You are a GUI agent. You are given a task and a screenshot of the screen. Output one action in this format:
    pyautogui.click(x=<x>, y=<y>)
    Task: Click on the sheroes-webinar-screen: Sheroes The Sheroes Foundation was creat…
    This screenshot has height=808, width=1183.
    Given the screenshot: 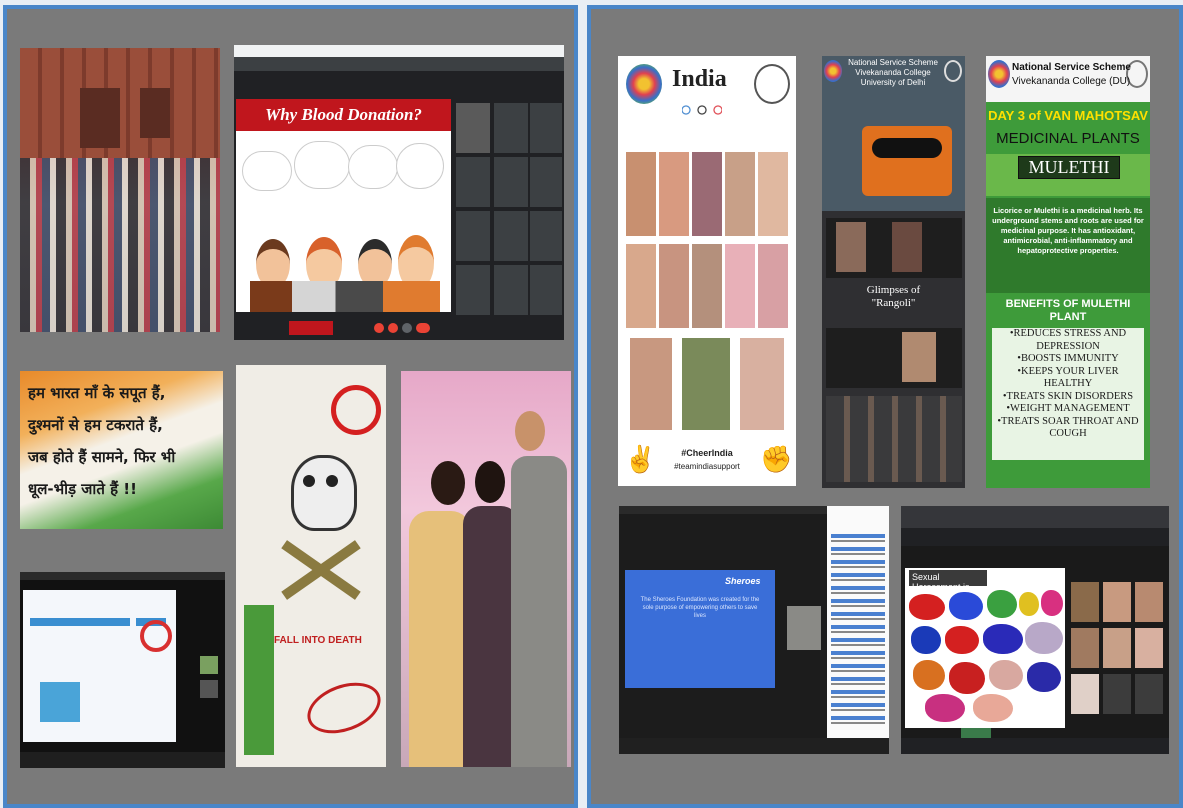 What is the action you would take?
    pyautogui.click(x=754, y=630)
    